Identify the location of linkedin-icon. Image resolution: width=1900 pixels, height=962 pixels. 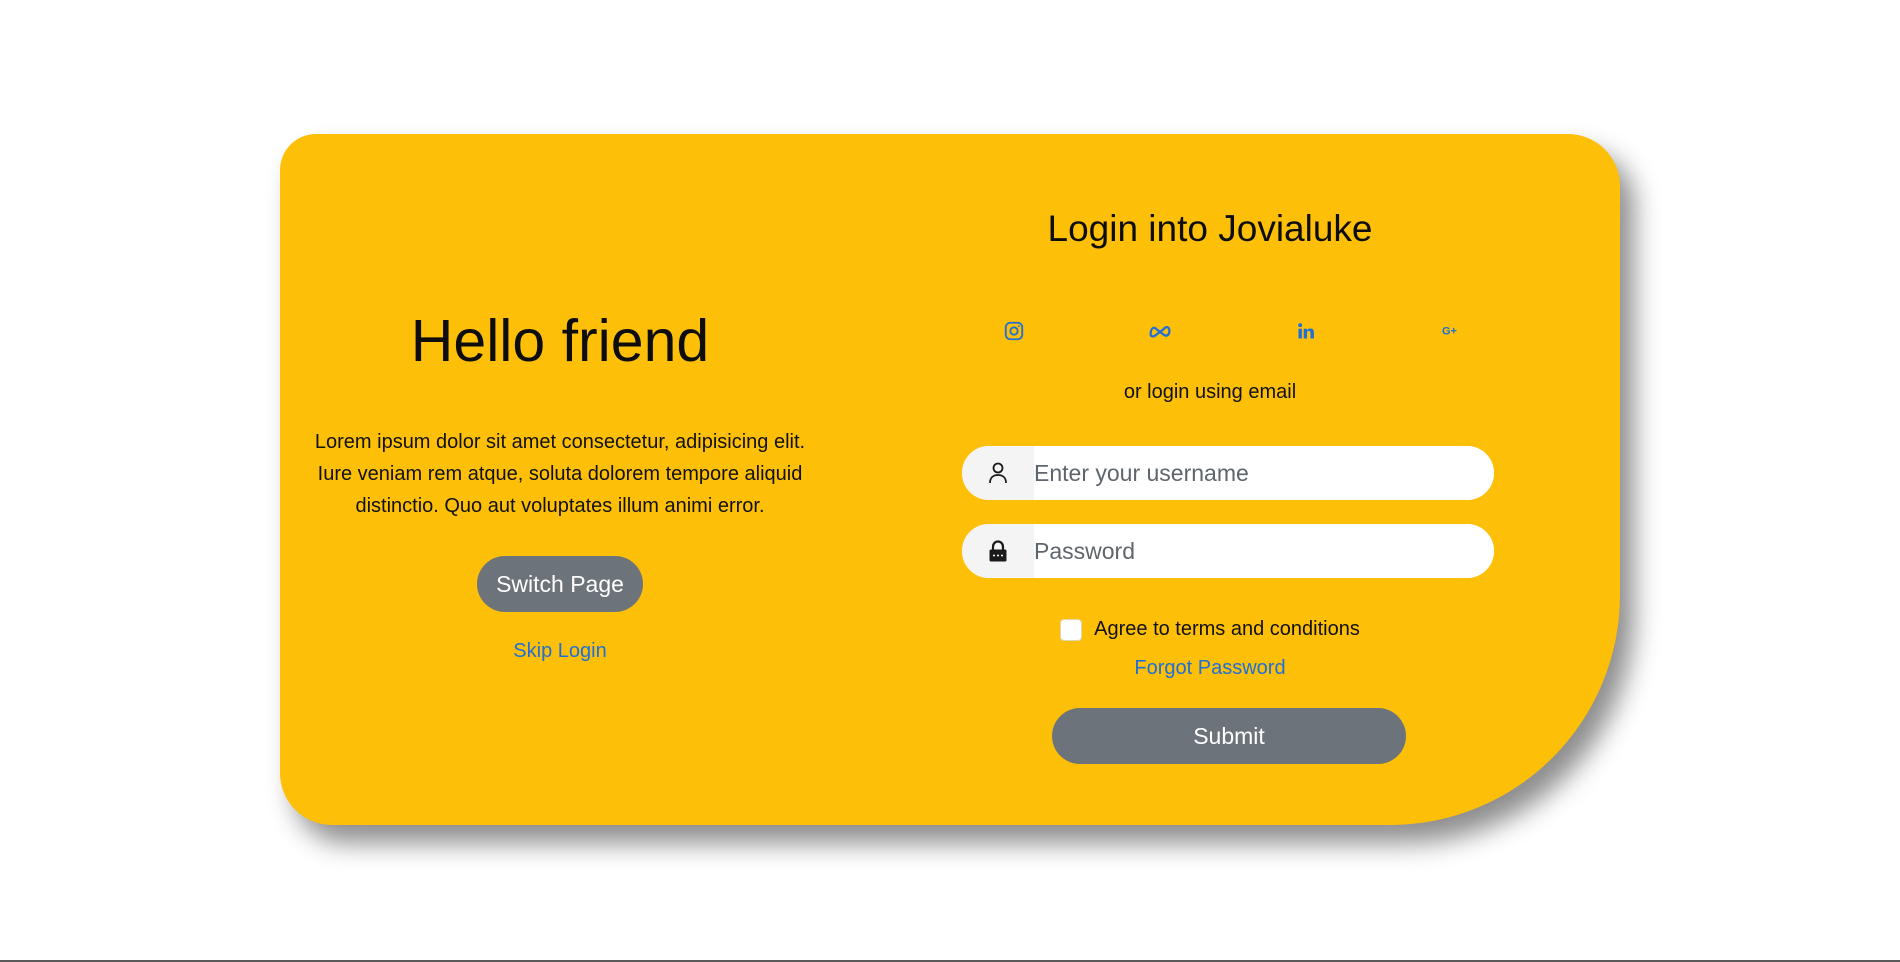
(1306, 331).